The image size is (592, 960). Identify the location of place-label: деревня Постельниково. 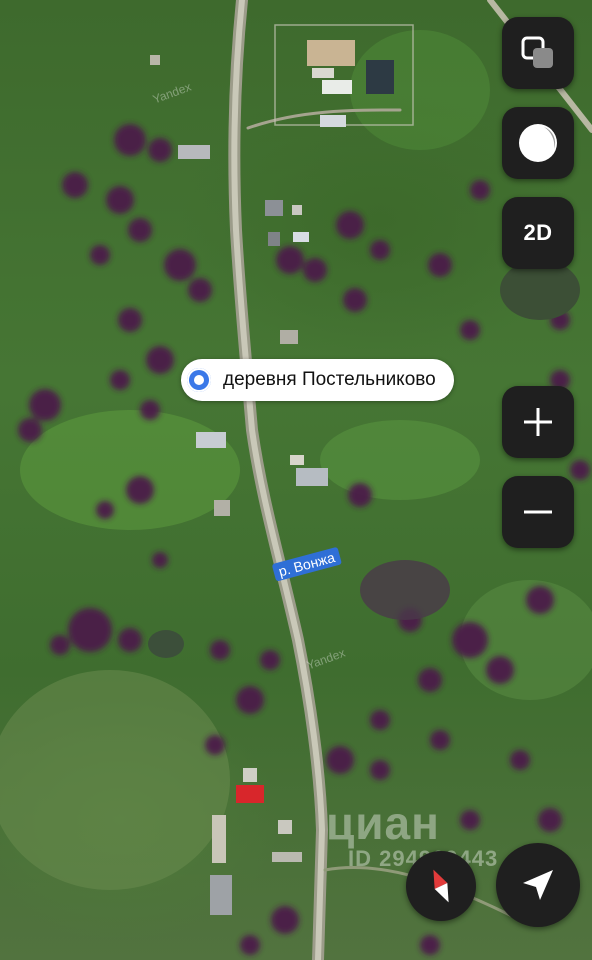
(317, 380).